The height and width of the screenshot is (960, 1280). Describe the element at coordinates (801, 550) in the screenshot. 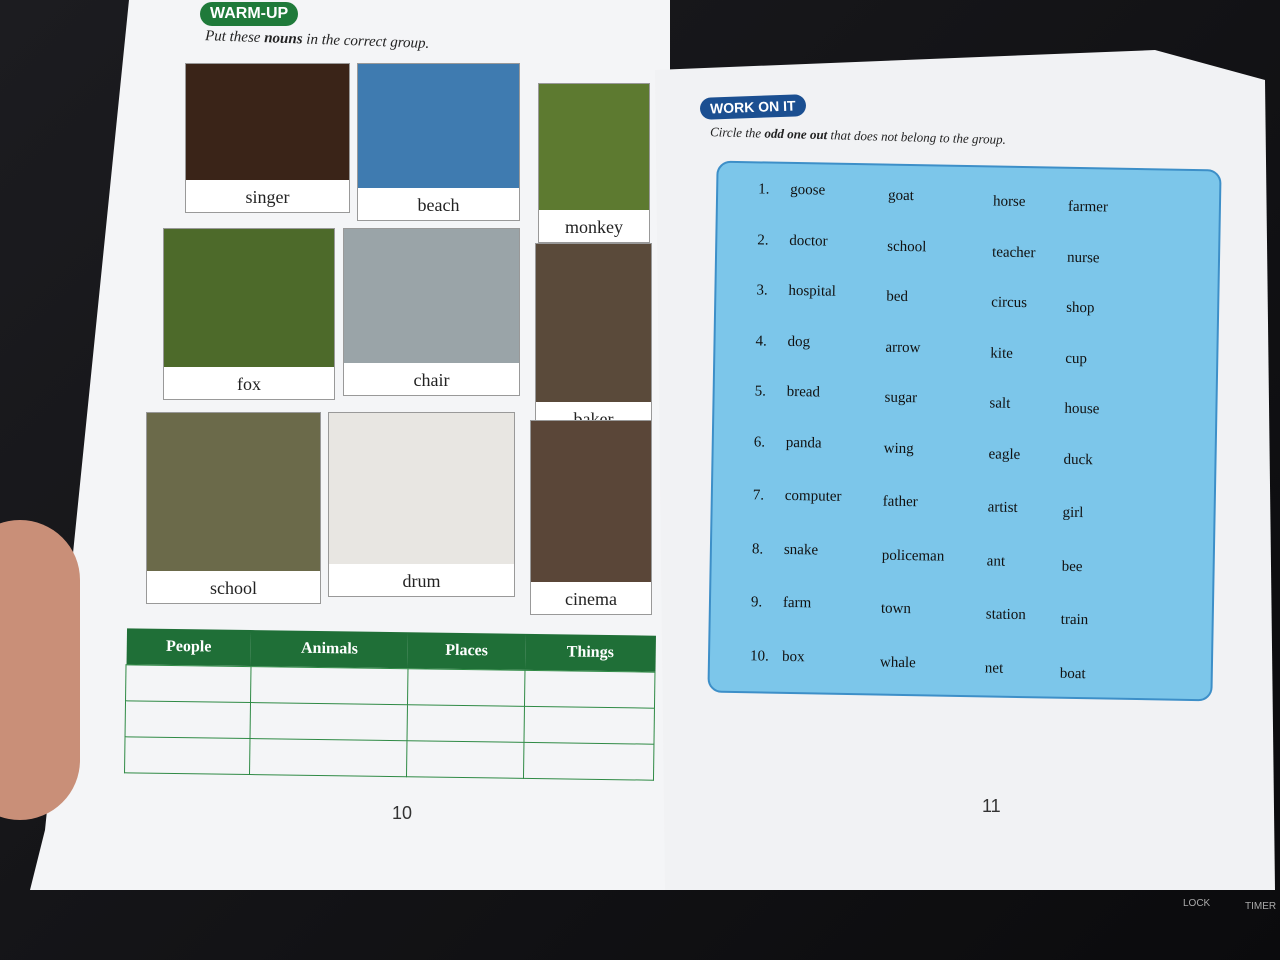

I see `word-option: snake` at that location.